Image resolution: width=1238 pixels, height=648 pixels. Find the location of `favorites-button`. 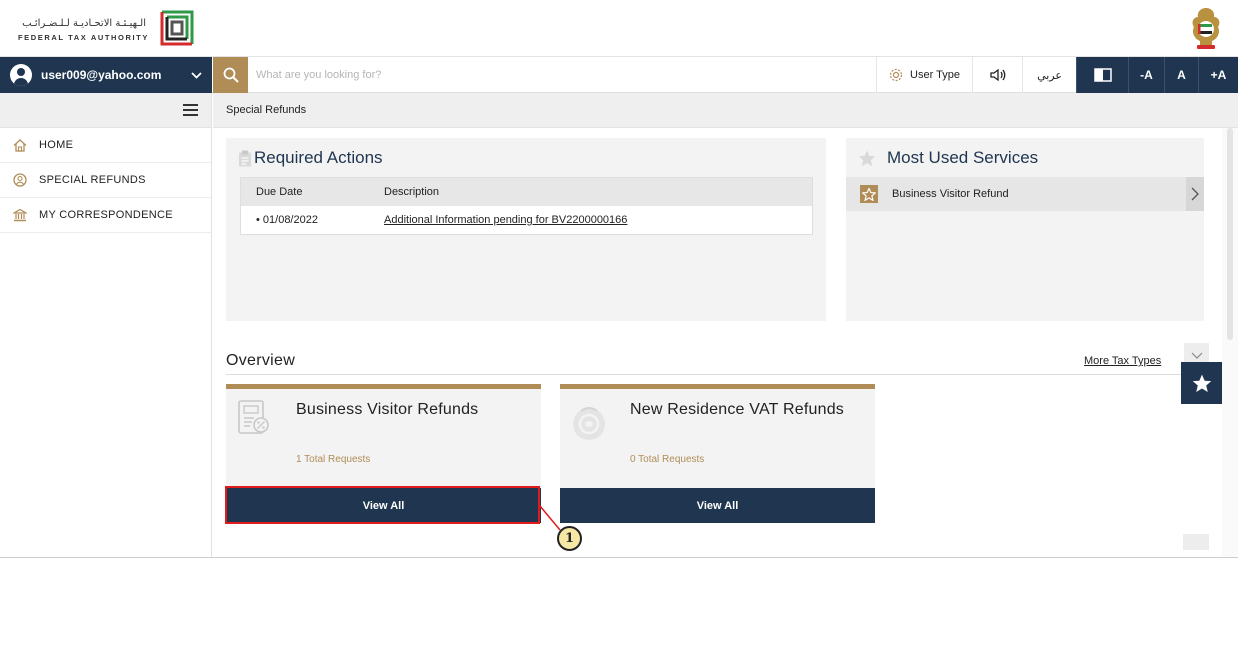

favorites-button is located at coordinates (1202, 383).